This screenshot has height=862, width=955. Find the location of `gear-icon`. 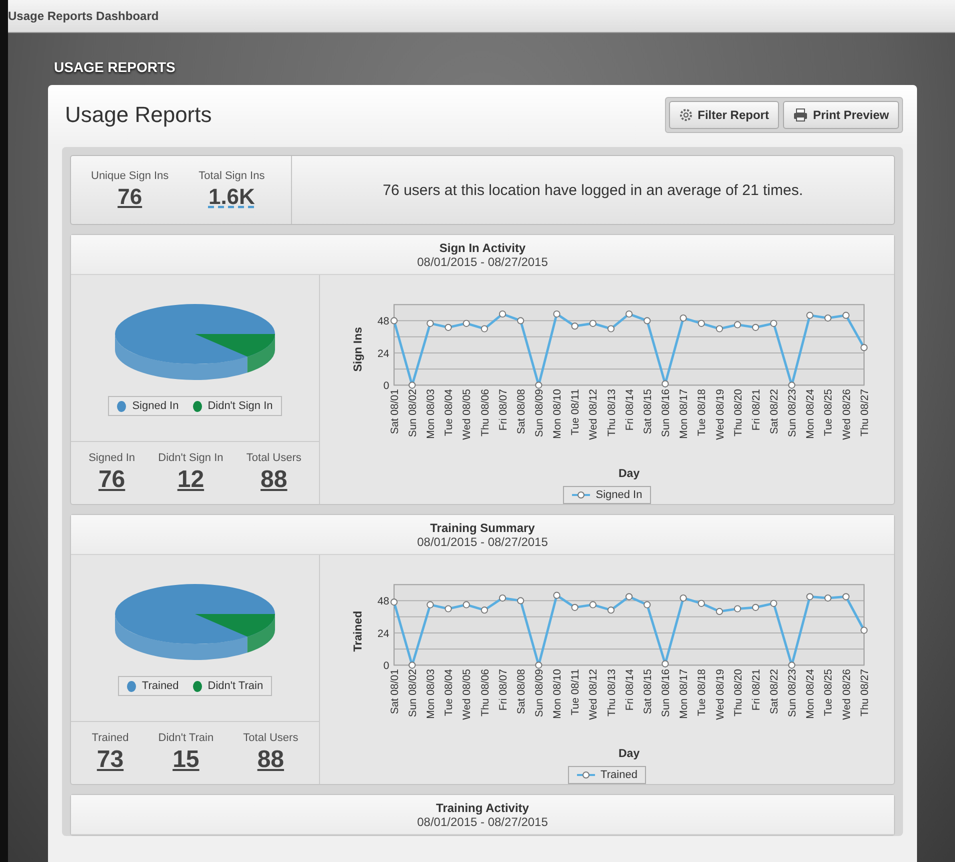

gear-icon is located at coordinates (685, 115).